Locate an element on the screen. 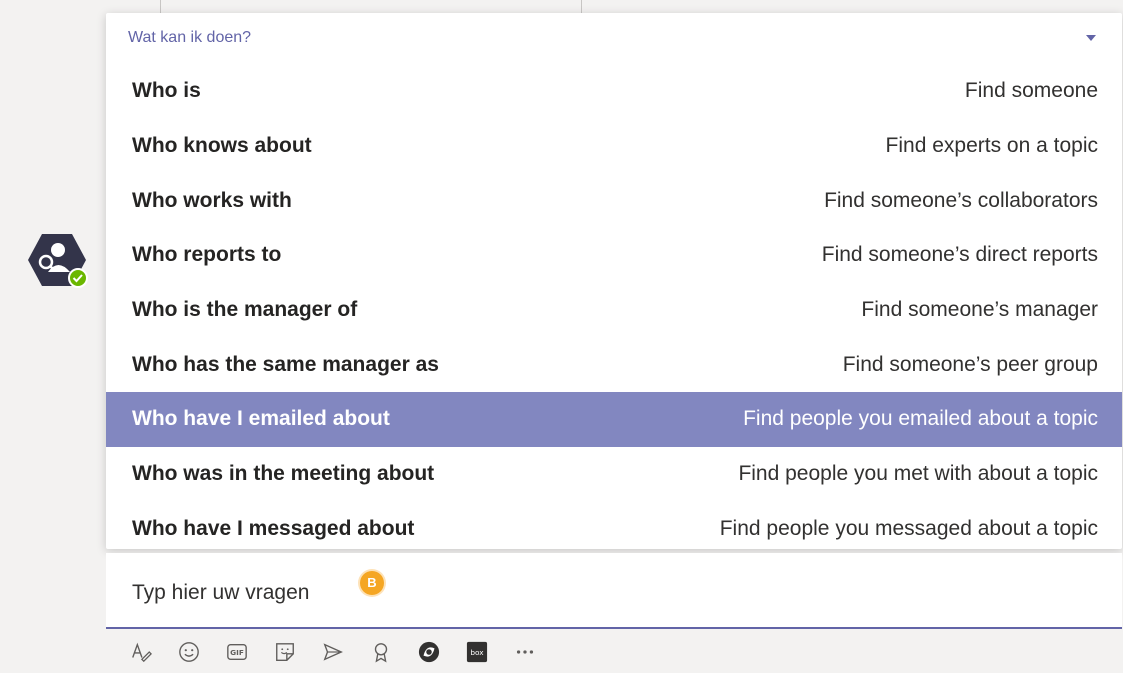 Image resolution: width=1123 pixels, height=673 pixels. message-compose-box: Typ hier uw vragen B is located at coordinates (614, 591).